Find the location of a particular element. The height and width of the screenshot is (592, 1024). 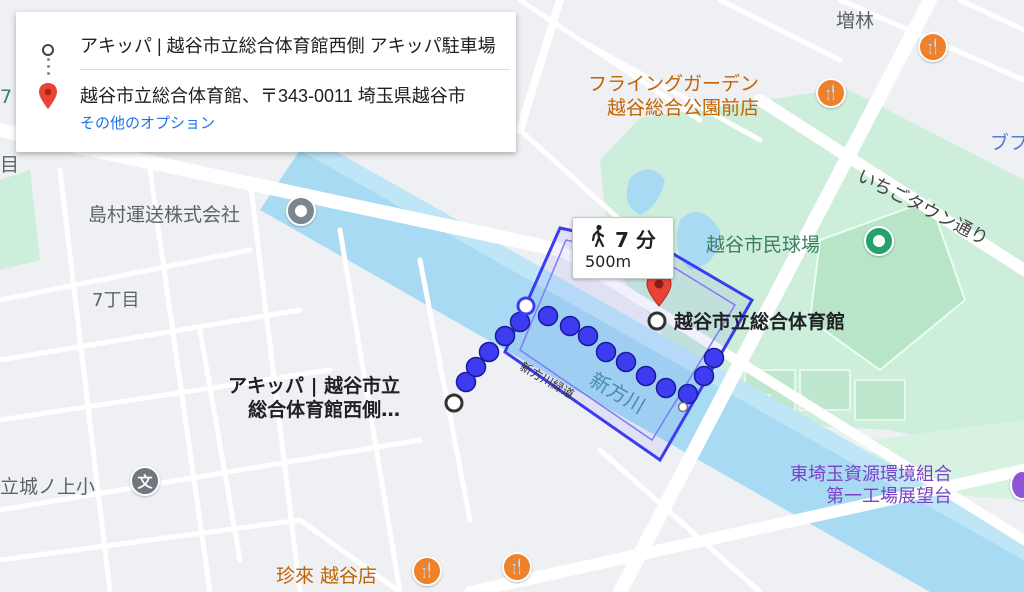

card-divider is located at coordinates (295, 69).